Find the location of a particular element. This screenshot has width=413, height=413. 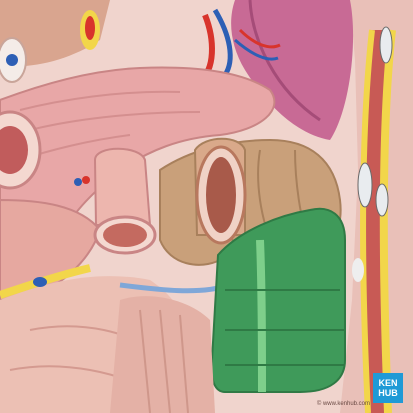

jejunum-tube is located at coordinates (122, 186).